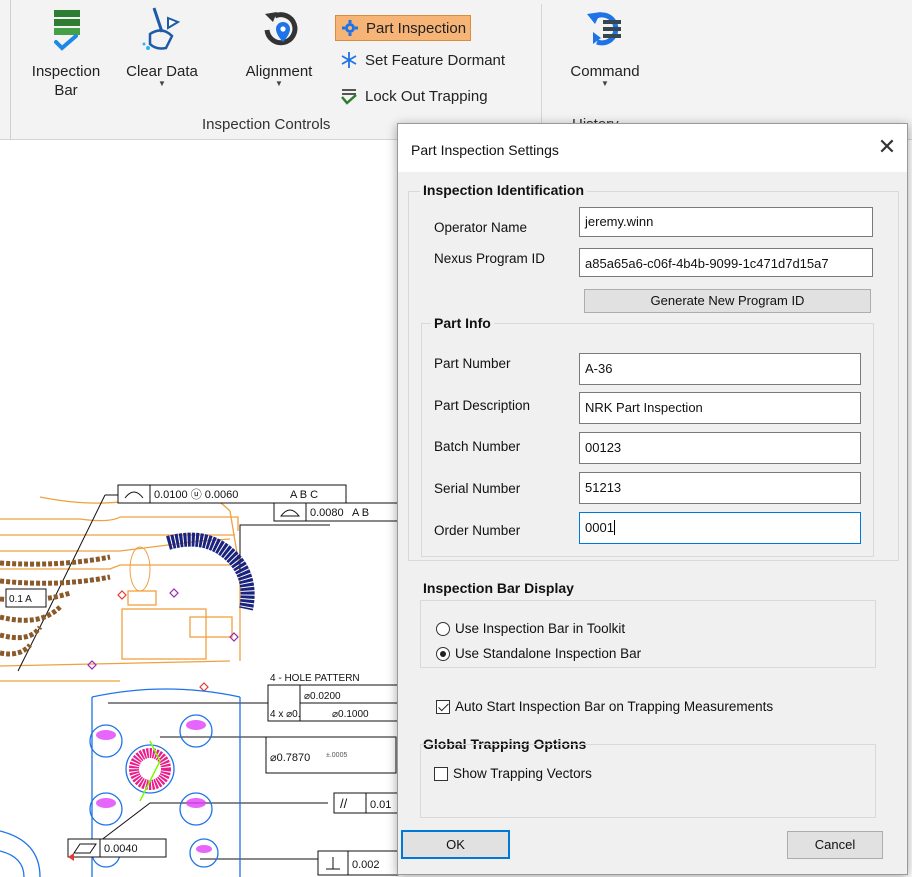 Image resolution: width=912 pixels, height=877 pixels. What do you see at coordinates (443, 653) in the screenshot?
I see `radio-standalone-indicator` at bounding box center [443, 653].